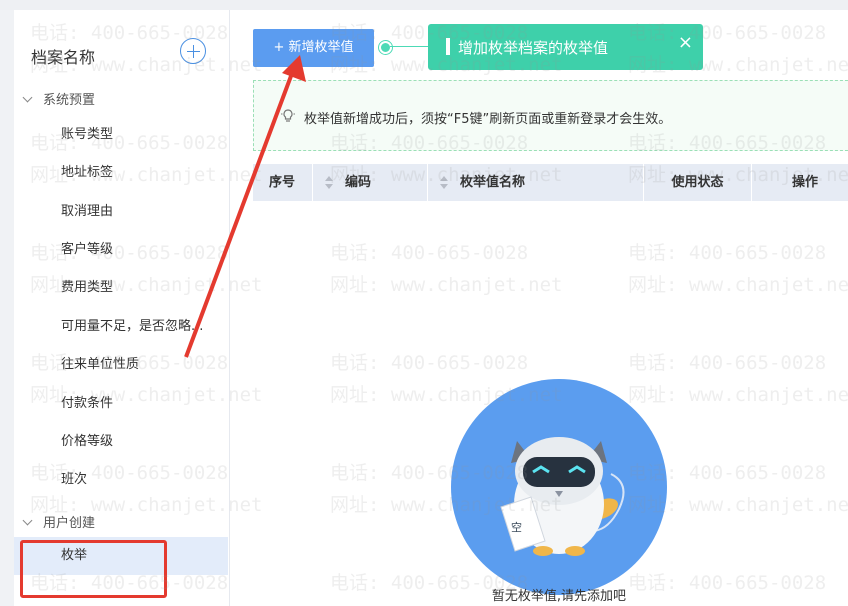 The height and width of the screenshot is (606, 848). I want to click on tooltip-connector, so click(409, 46).